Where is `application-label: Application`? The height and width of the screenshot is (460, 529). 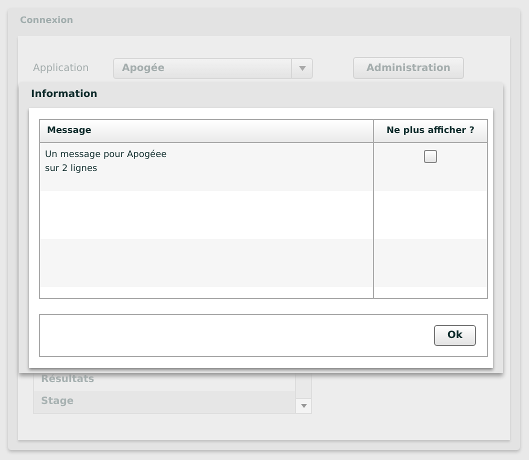
application-label: Application is located at coordinates (61, 68).